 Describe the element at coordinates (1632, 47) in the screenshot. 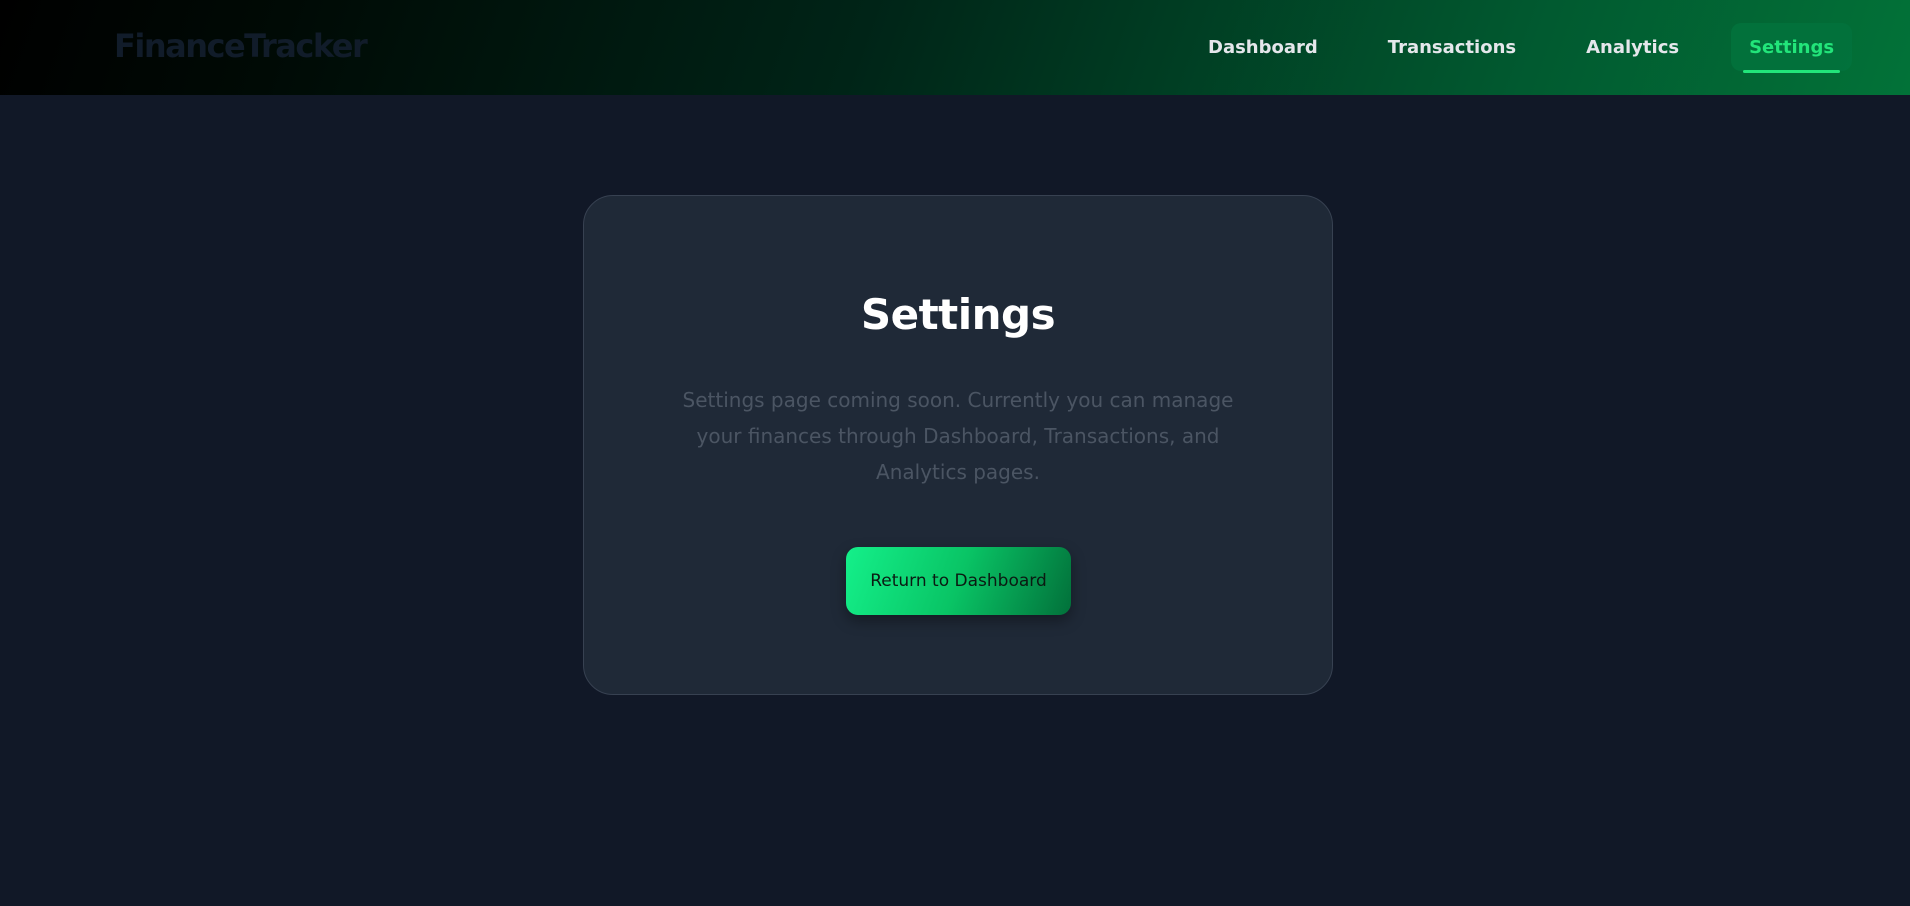

I see `nav-item-analytics: Analytics` at that location.